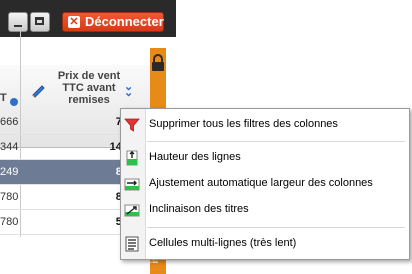 This screenshot has width=412, height=274. Describe the element at coordinates (223, 243) in the screenshot. I see `menu-item-label: Cellules multi-lignes (très lent)` at that location.